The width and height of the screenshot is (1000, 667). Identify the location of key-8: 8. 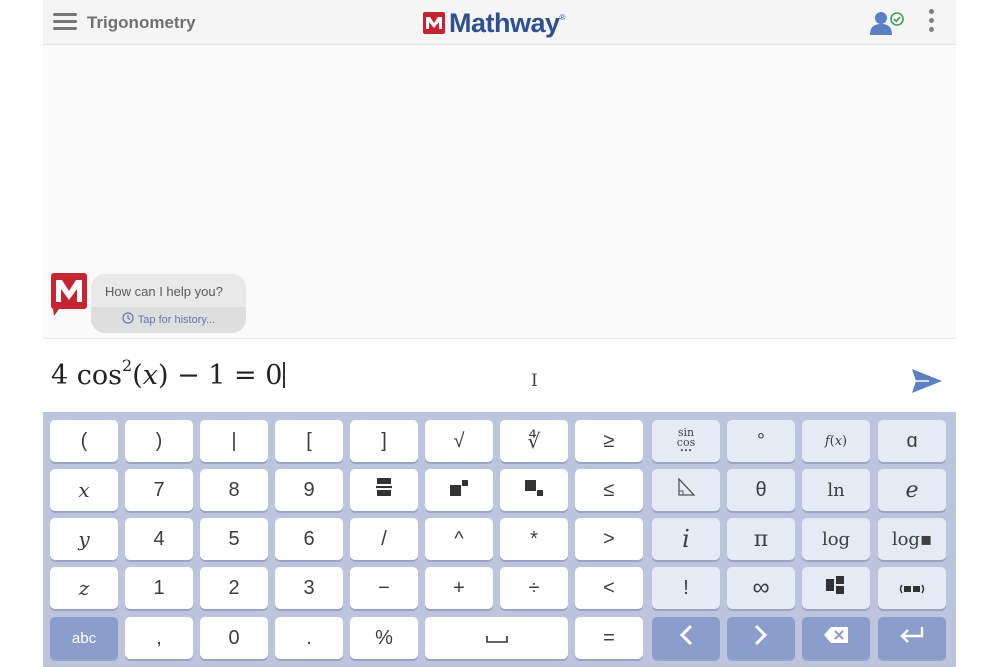
(234, 490).